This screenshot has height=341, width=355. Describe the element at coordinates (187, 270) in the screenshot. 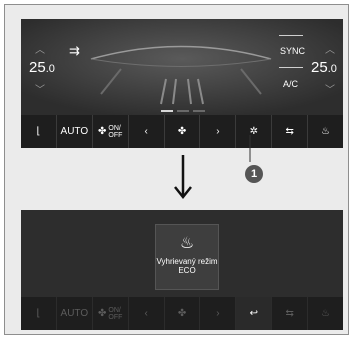

I see `eco-label-line2: ECO` at that location.